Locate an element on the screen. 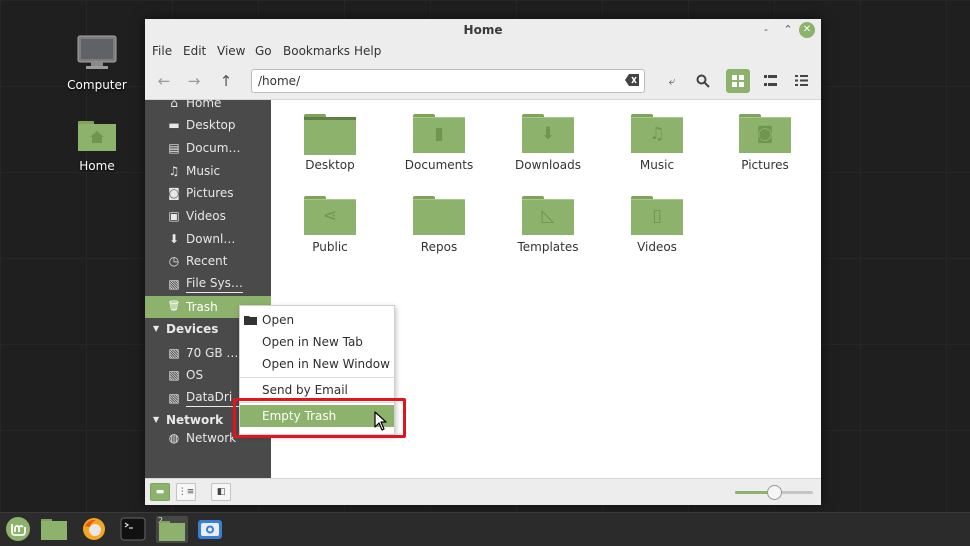 The height and width of the screenshot is (546, 970). folder-templates: ◺ Templates is located at coordinates (548, 225).